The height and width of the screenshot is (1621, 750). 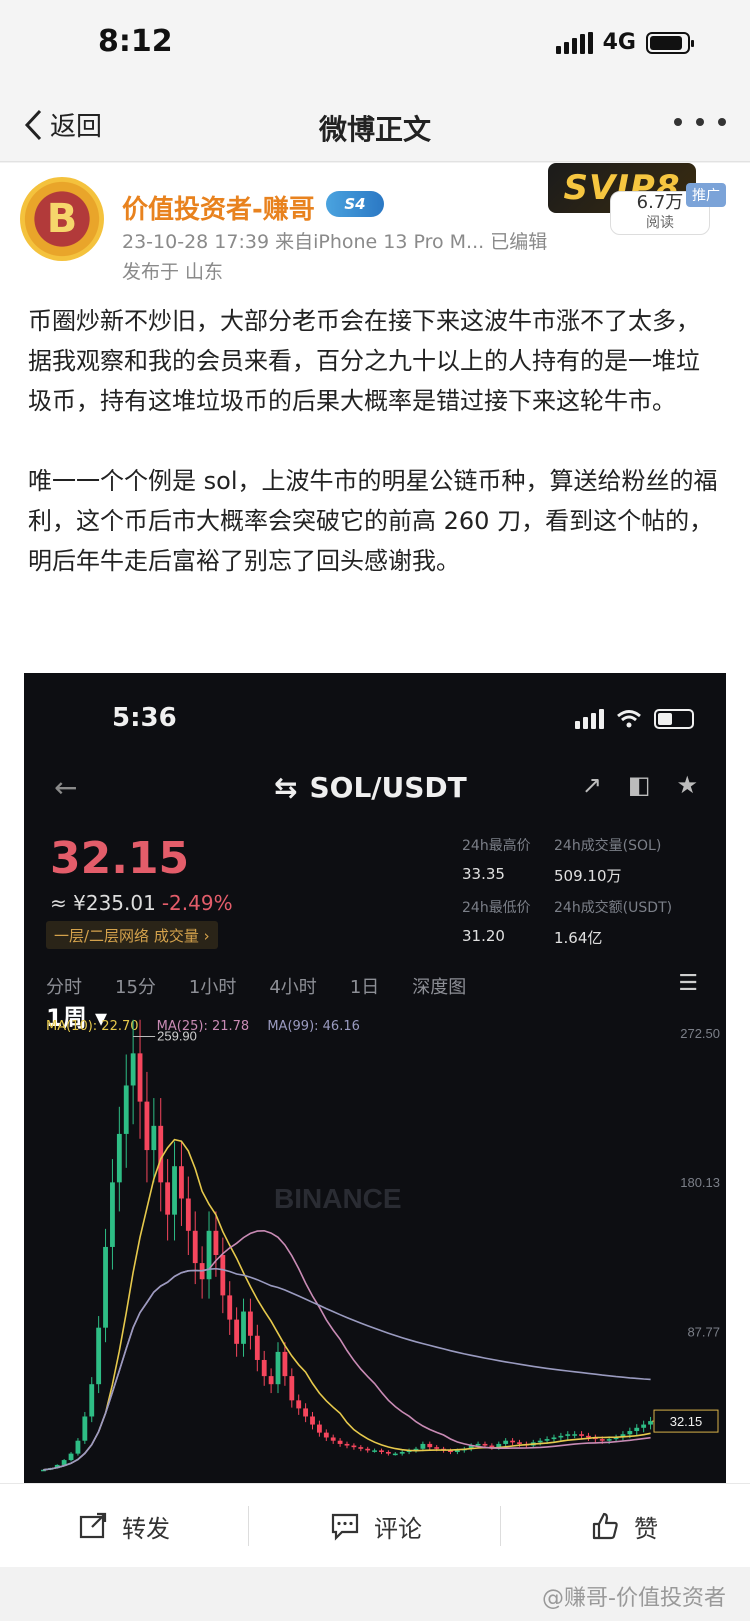 What do you see at coordinates (500, 1526) in the screenshot?
I see `divider` at bounding box center [500, 1526].